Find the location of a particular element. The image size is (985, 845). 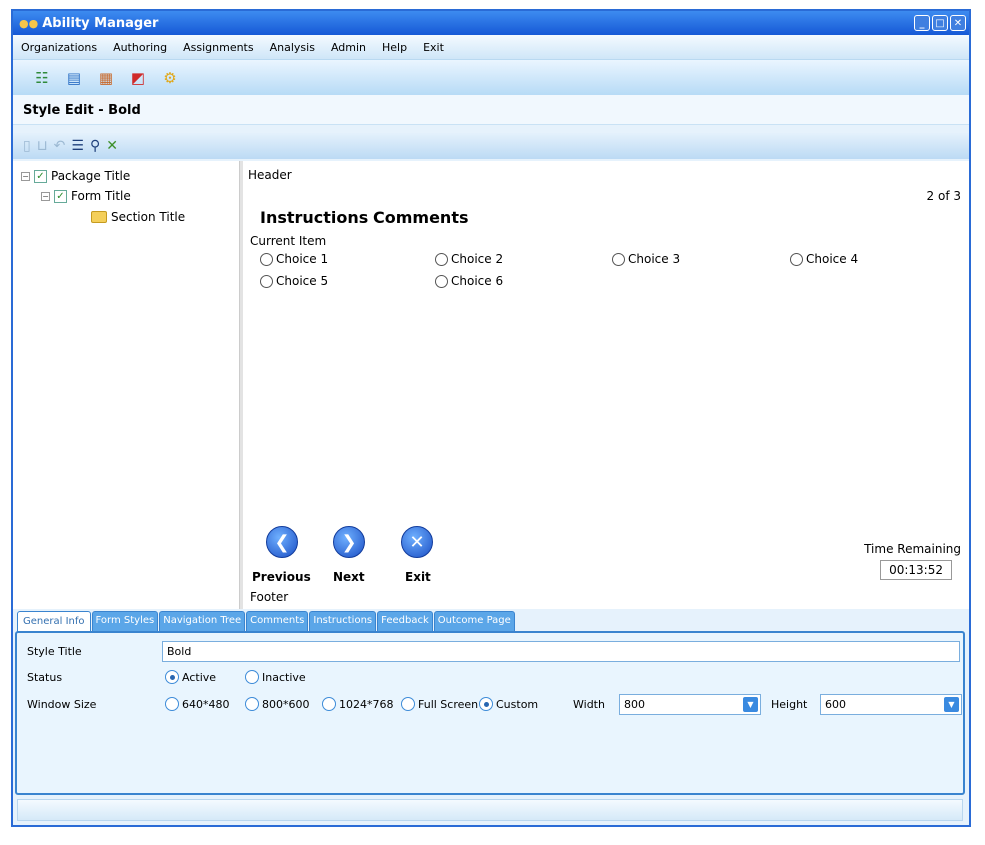

save-icon: ⊔ is located at coordinates (42, 146).